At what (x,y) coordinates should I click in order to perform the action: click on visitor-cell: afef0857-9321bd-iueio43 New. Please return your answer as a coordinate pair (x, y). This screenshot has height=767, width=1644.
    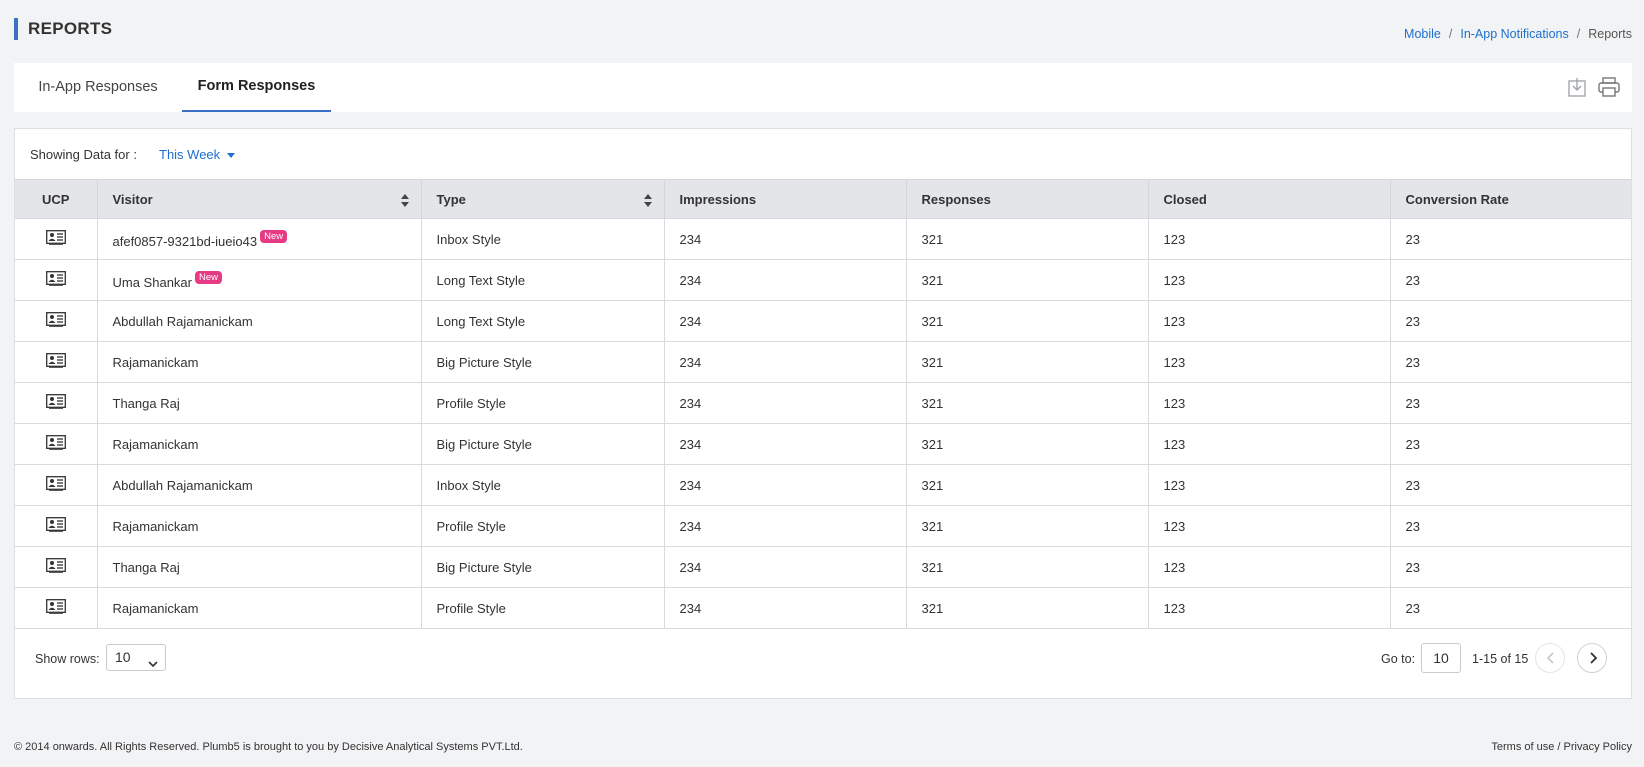
    Looking at the image, I should click on (259, 239).